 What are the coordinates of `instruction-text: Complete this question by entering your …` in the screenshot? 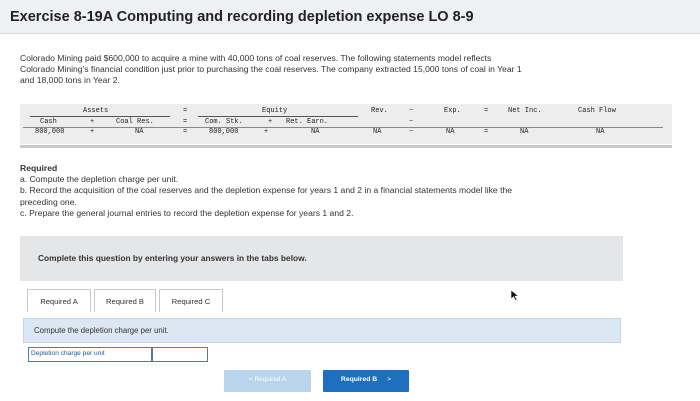 It's located at (172, 258).